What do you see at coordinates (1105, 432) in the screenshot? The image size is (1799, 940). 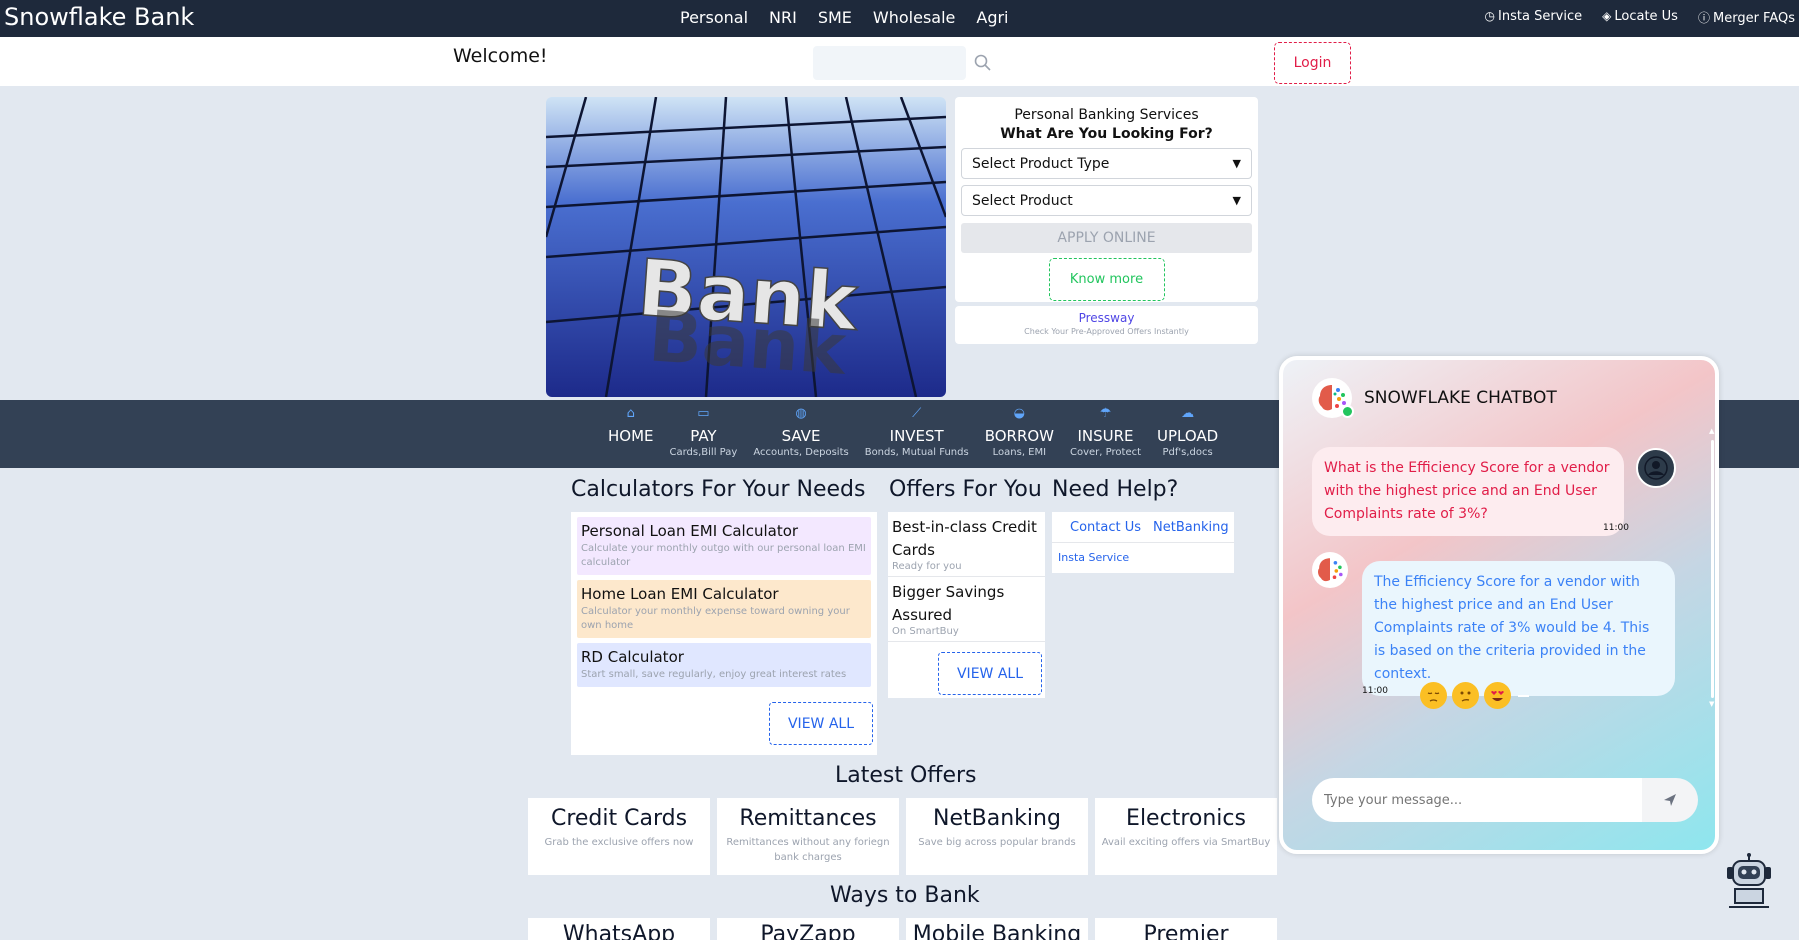 I see `nav-insure: ☂ INSURE Cover, Protect` at bounding box center [1105, 432].